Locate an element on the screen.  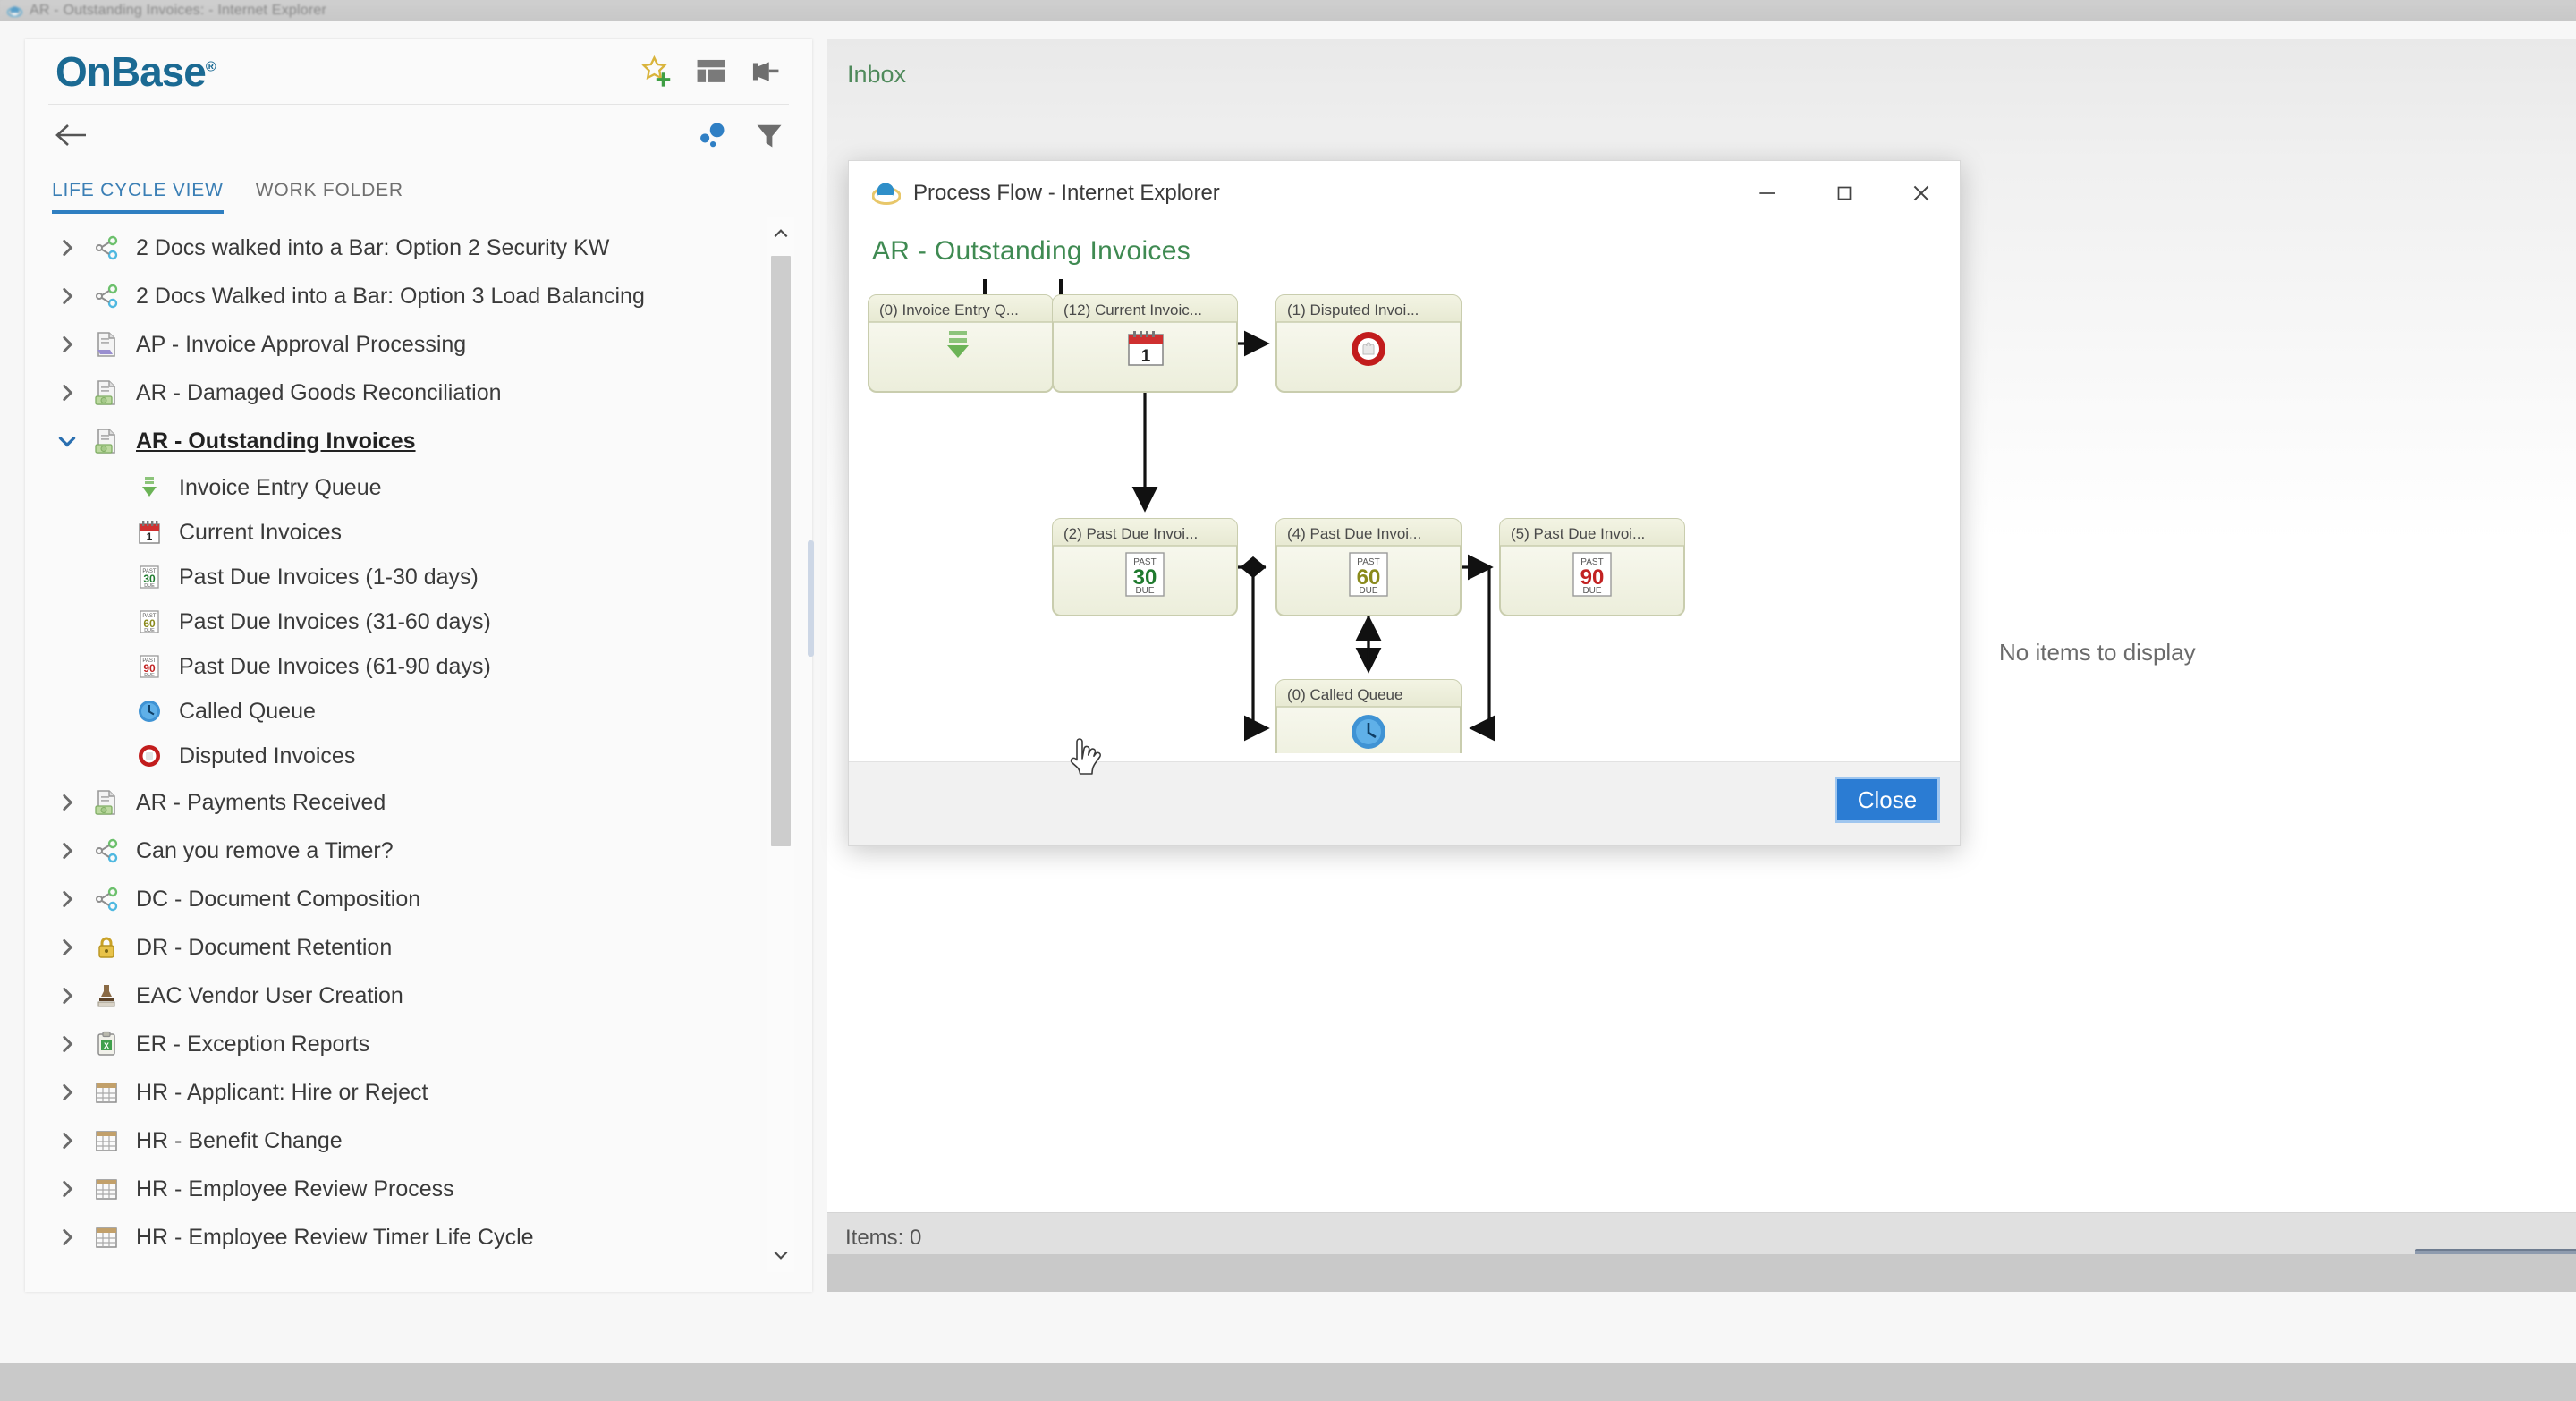
pin-icon is located at coordinates (765, 72).